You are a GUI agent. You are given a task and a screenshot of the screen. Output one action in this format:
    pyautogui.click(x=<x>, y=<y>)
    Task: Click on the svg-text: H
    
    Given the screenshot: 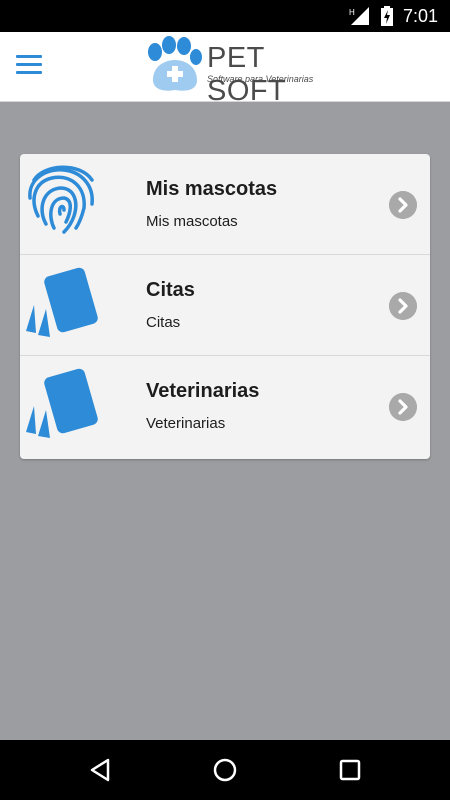 What is the action you would take?
    pyautogui.click(x=352, y=12)
    